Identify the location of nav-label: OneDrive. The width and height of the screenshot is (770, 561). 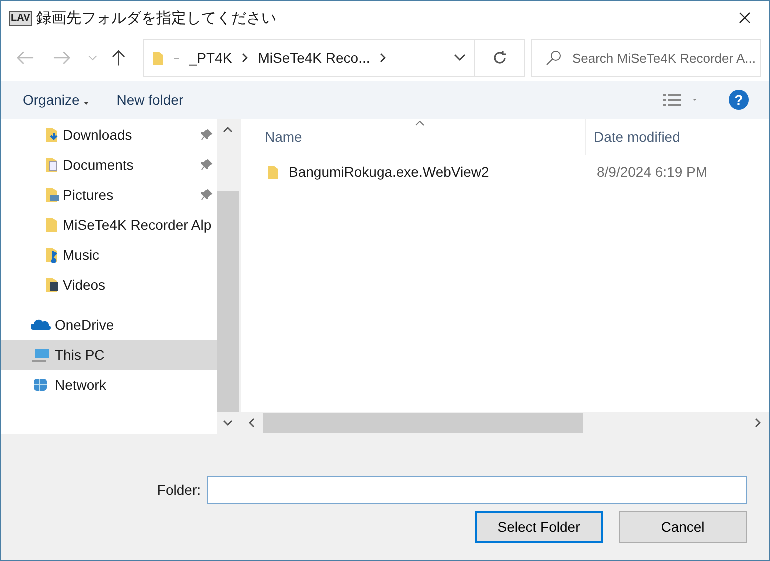
(85, 325).